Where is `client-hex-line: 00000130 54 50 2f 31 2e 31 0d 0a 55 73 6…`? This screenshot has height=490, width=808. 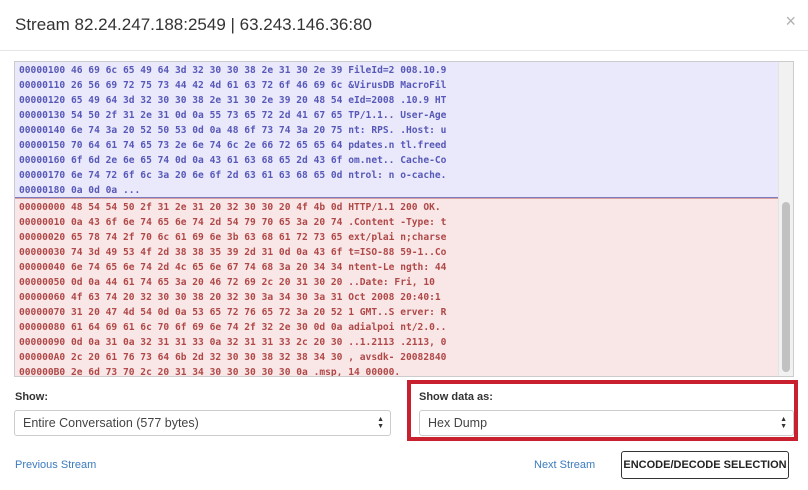 client-hex-line: 00000130 54 50 2f 31 2e 31 0d 0a 55 73 6… is located at coordinates (233, 115).